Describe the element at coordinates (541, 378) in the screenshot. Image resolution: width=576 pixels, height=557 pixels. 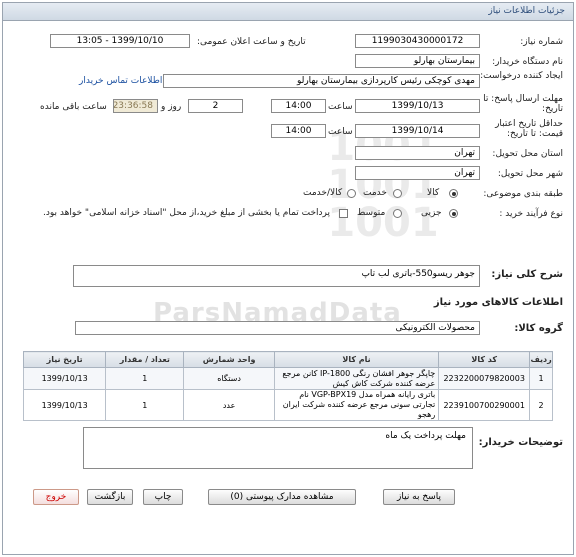
I see `cell-row: 1` at that location.